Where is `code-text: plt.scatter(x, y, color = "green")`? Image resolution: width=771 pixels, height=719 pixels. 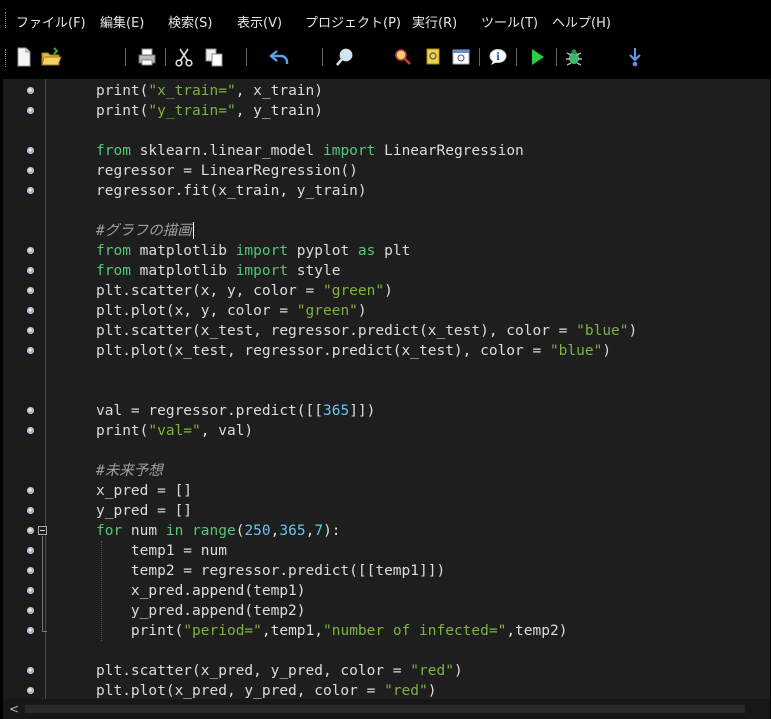
code-text: plt.scatter(x, y, color = "green") is located at coordinates (244, 291).